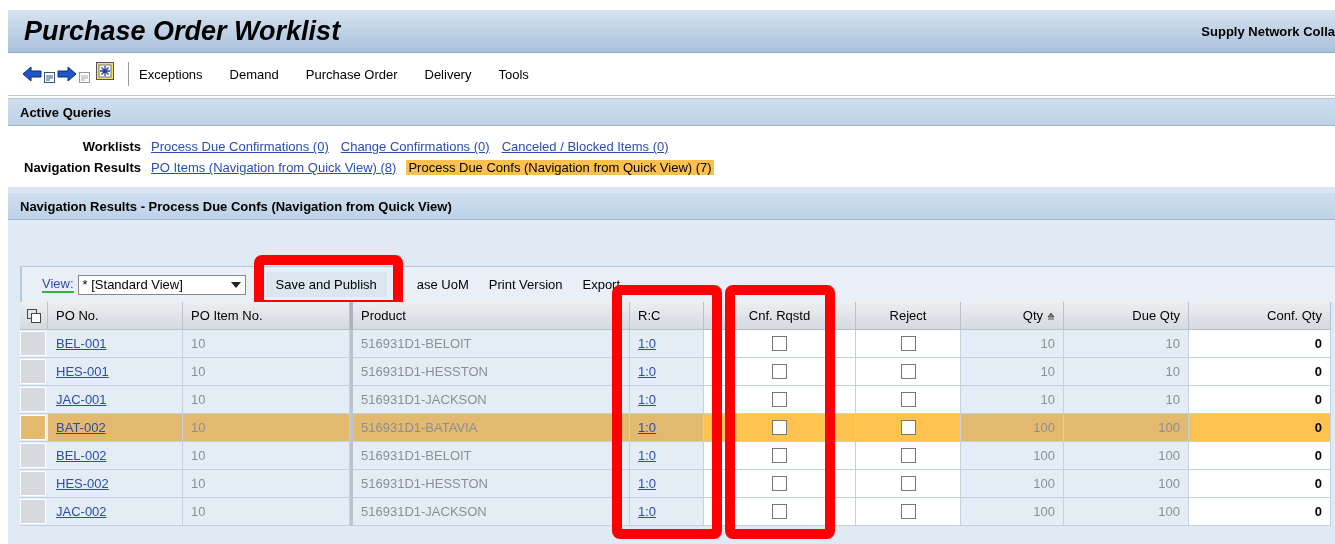 This screenshot has width=1335, height=544. I want to click on caret-icon, so click(235, 284).